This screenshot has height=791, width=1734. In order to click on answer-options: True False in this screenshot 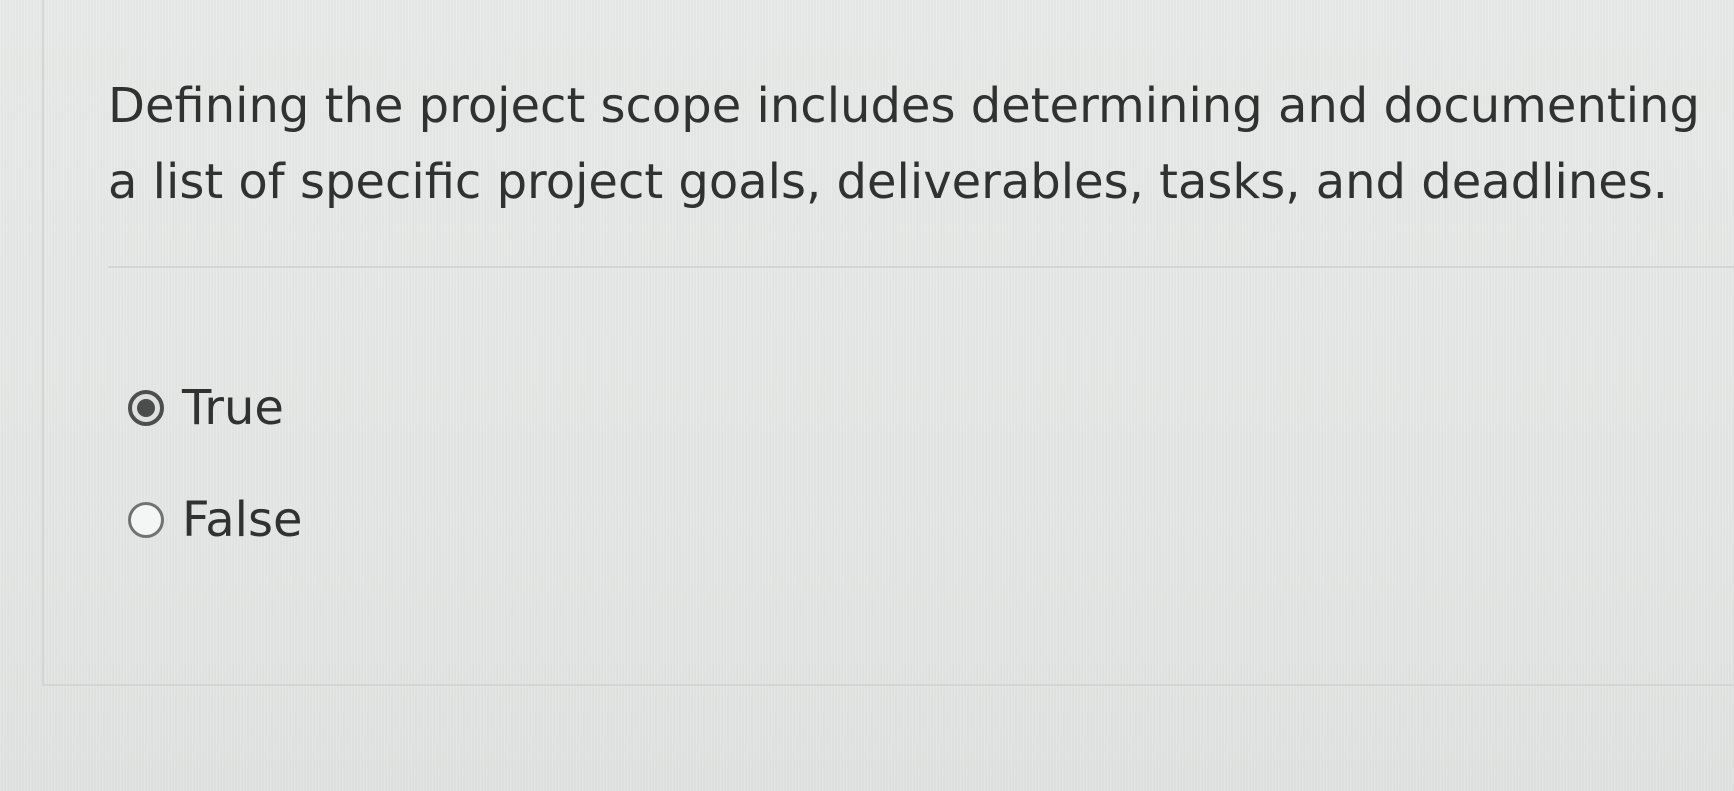, I will do `click(215, 490)`.